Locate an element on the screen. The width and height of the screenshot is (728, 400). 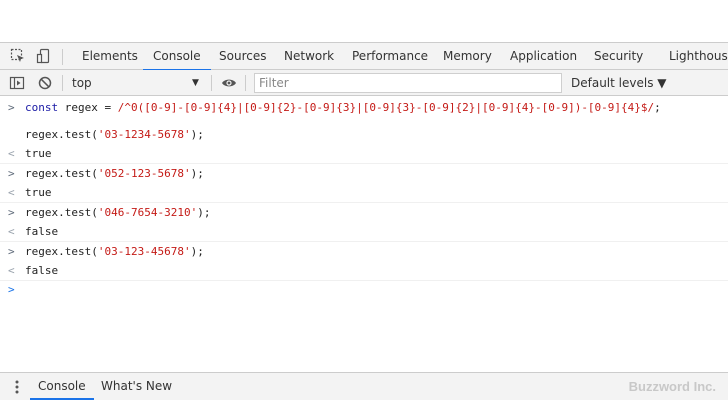
filter-input is located at coordinates (408, 83).